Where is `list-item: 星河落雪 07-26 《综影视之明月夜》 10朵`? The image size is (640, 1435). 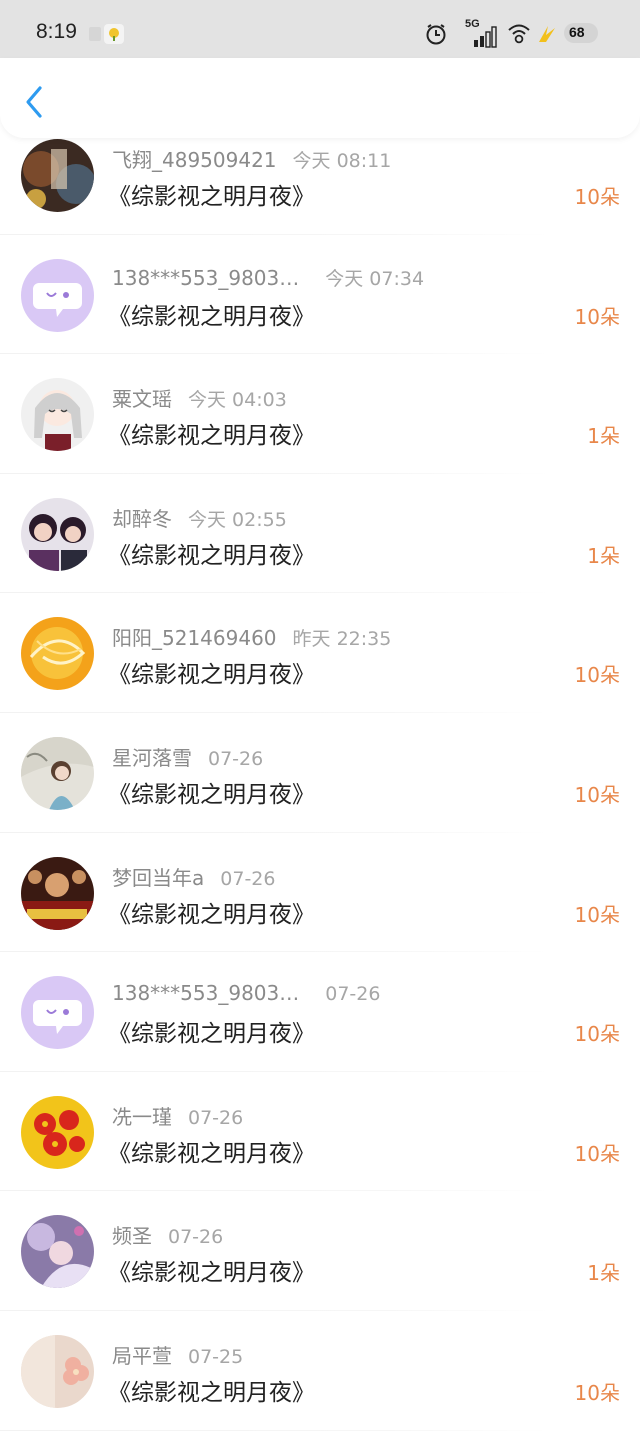
list-item: 星河落雪 07-26 《综影视之明月夜》 10朵 is located at coordinates (320, 777).